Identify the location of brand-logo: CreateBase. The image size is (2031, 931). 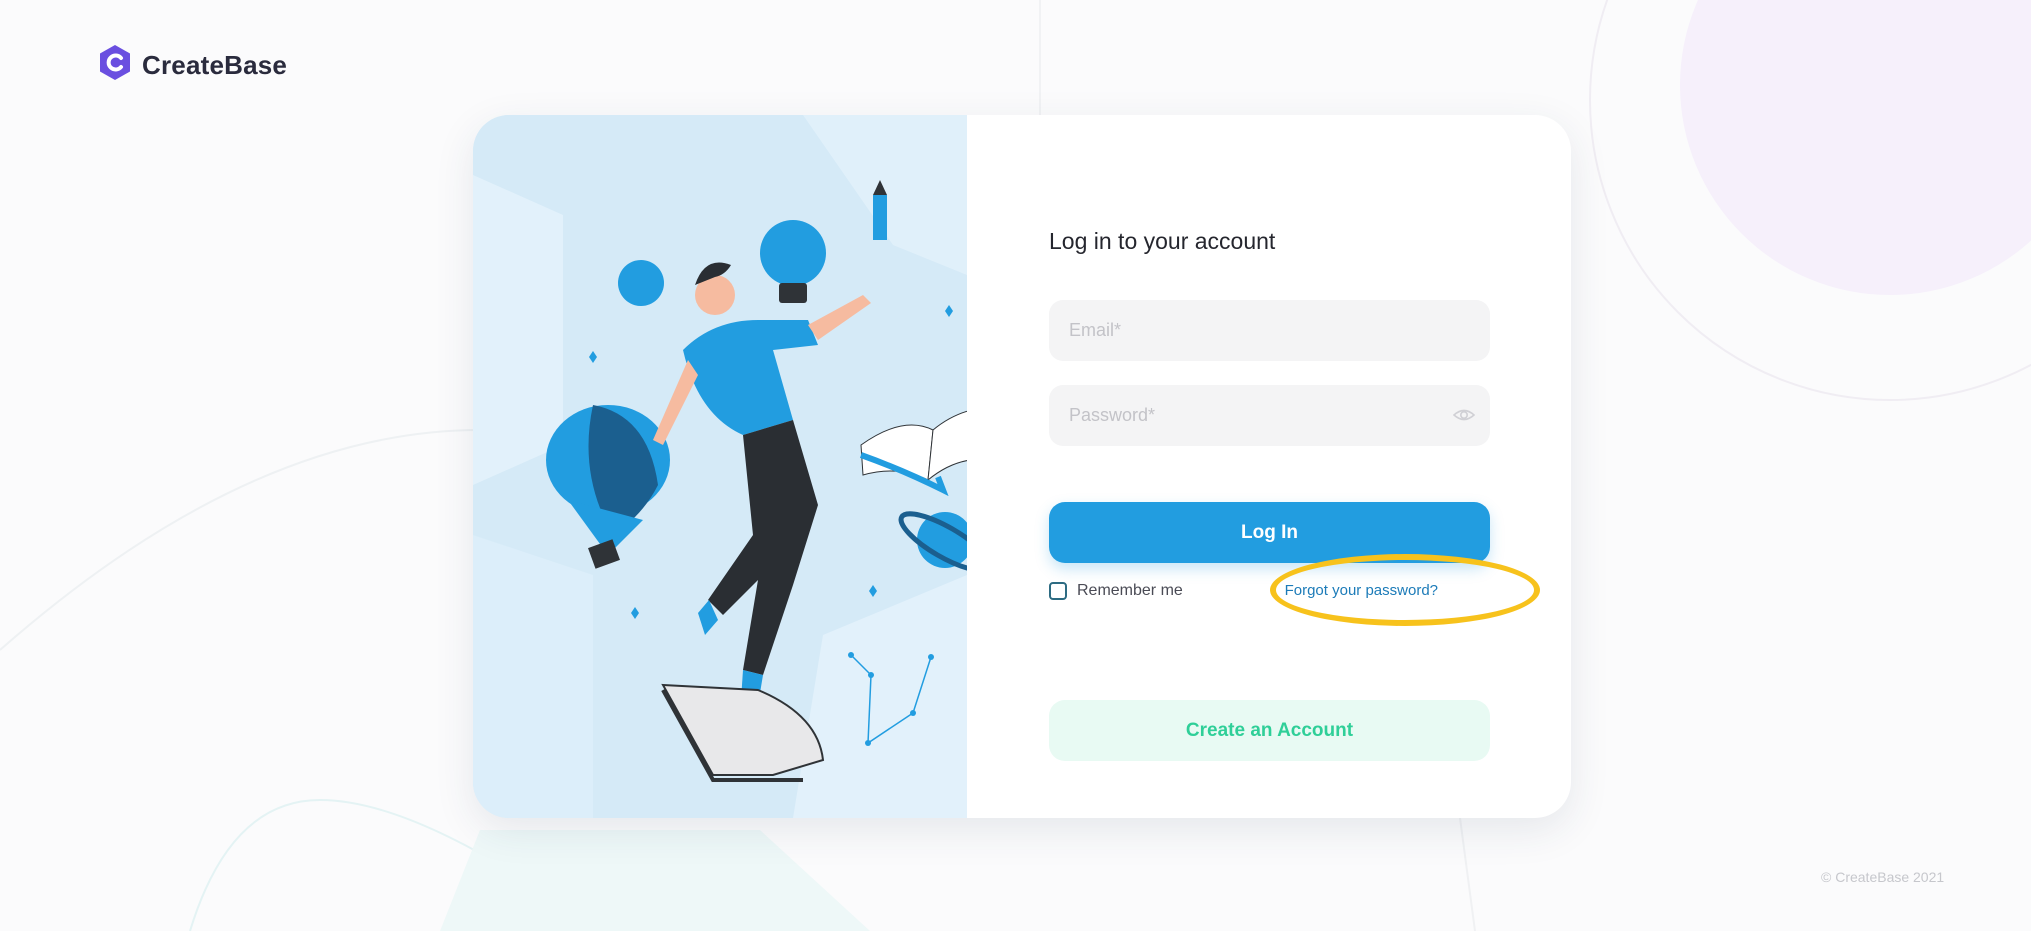
(192, 65).